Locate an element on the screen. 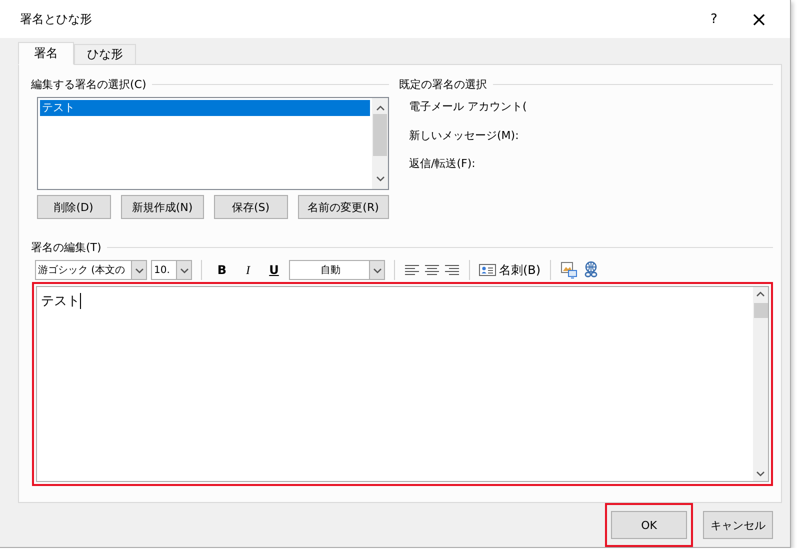 The image size is (799, 559). align-right-icon is located at coordinates (452, 270).